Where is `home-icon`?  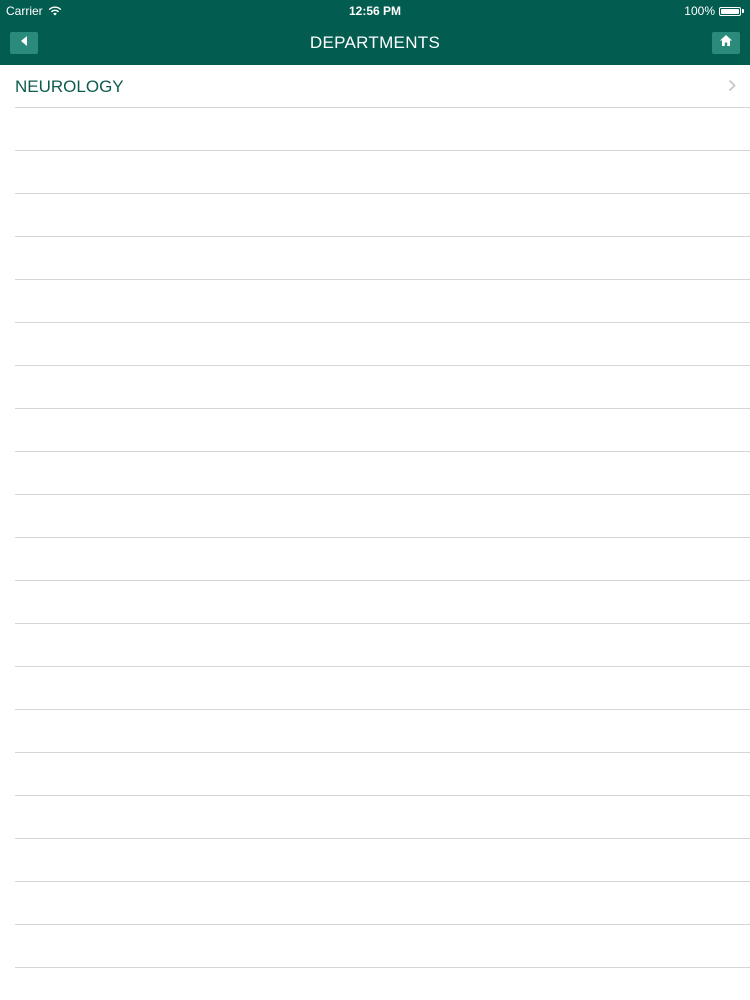 home-icon is located at coordinates (726, 43).